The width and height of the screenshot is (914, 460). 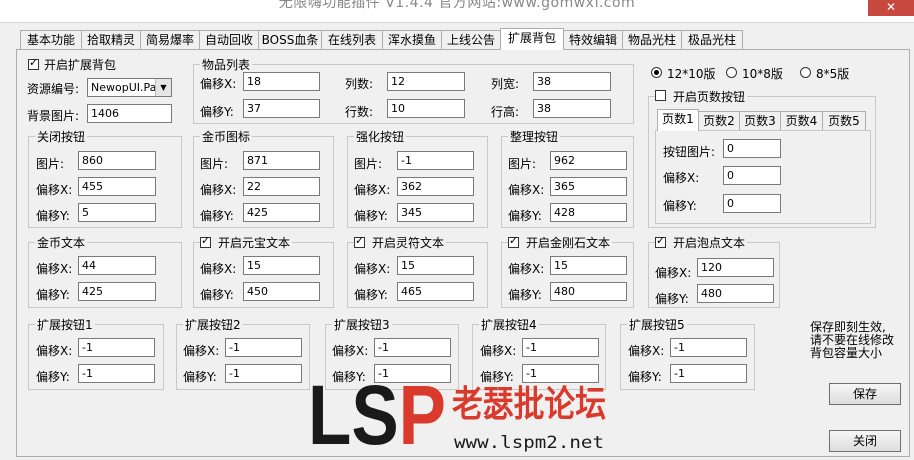 I want to click on items-rowh-label: 行高:, so click(x=505, y=112).